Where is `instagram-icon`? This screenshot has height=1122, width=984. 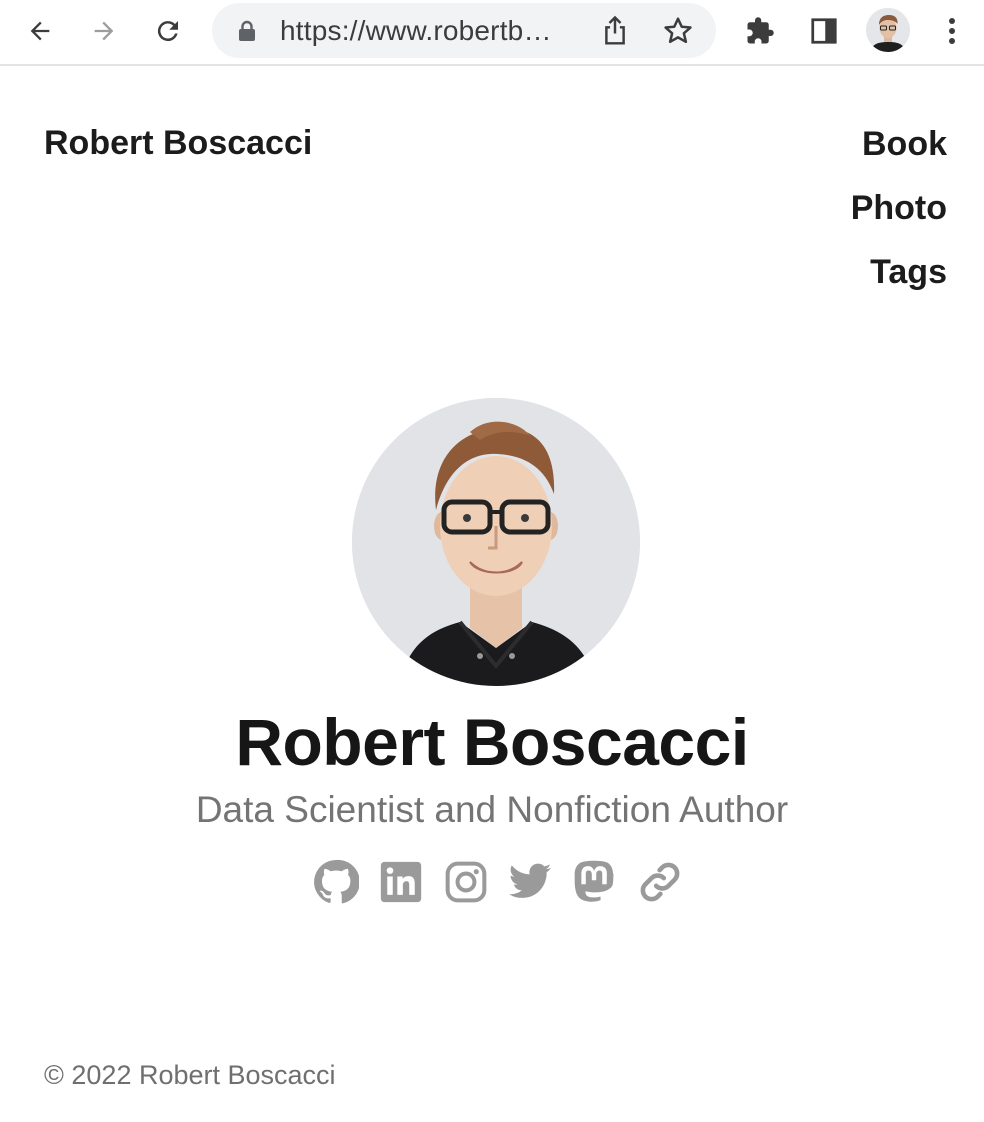 instagram-icon is located at coordinates (466, 882).